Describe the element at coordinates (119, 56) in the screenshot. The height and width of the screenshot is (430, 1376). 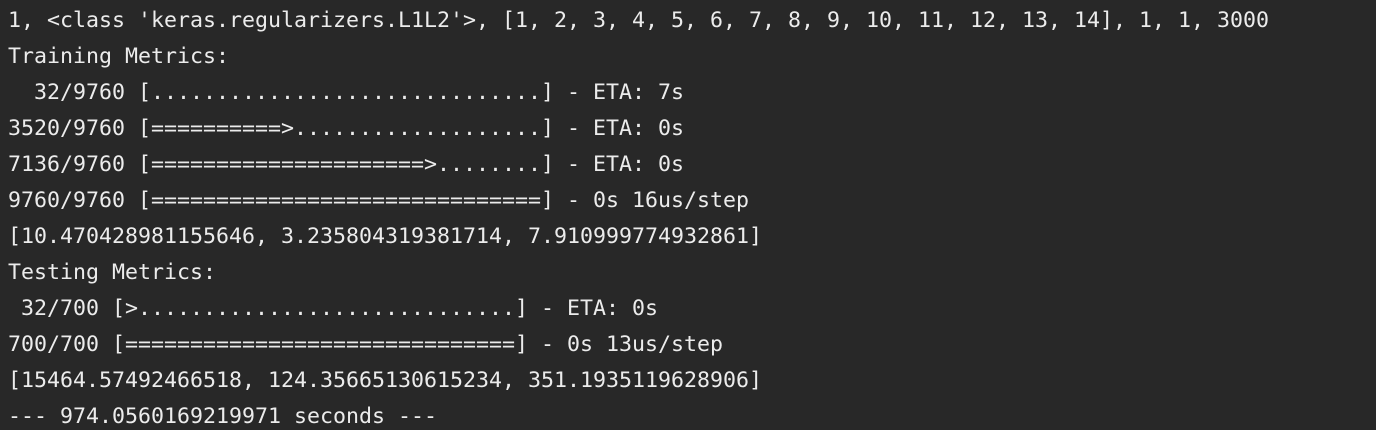
I see `training-metrics-heading: Training Metrics:` at that location.